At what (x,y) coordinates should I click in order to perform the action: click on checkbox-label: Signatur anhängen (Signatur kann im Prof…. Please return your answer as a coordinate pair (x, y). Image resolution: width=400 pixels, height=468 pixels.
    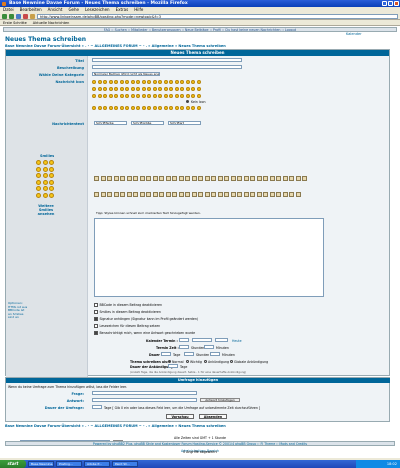
    Looking at the image, I should click on (149, 319).